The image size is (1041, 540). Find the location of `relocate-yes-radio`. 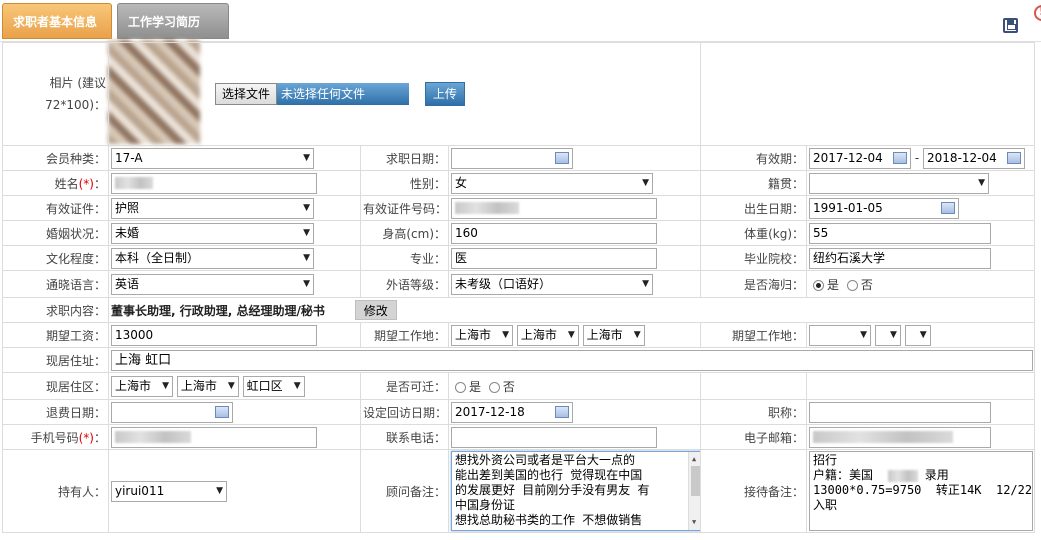

relocate-yes-radio is located at coordinates (460, 387).